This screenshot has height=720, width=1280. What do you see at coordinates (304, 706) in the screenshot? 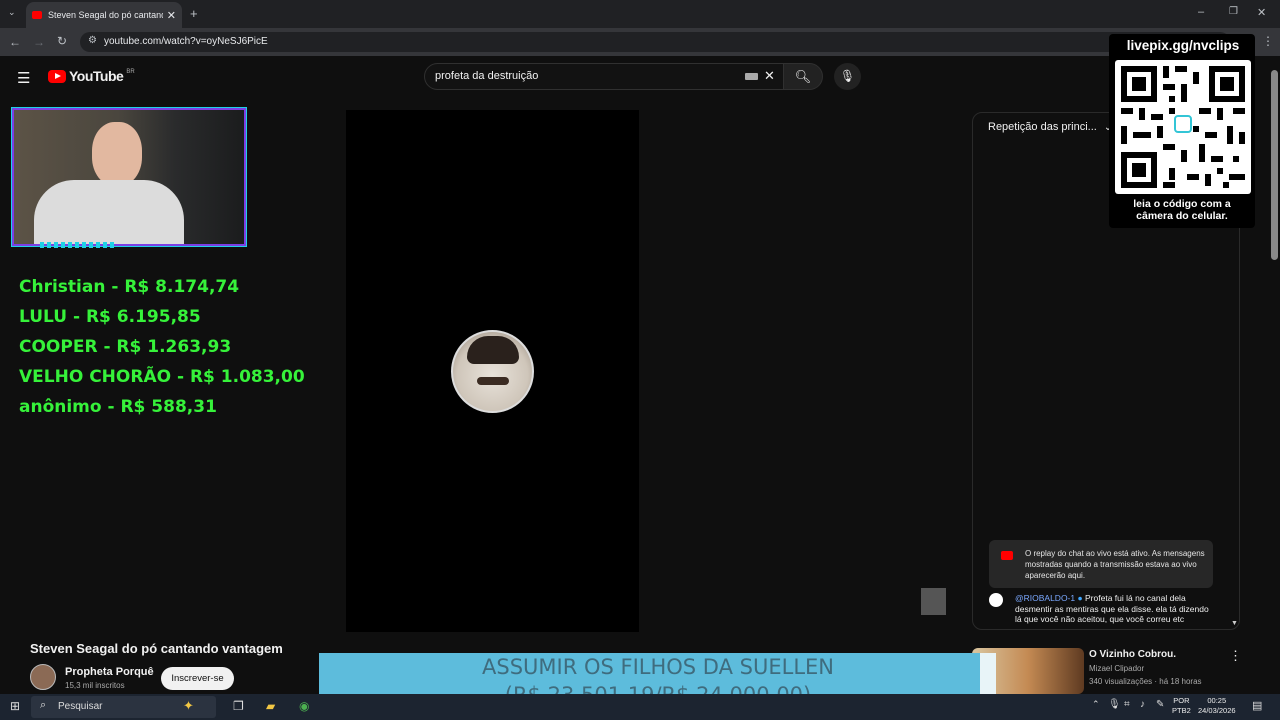
I see `chrome-icon: ◉` at bounding box center [304, 706].